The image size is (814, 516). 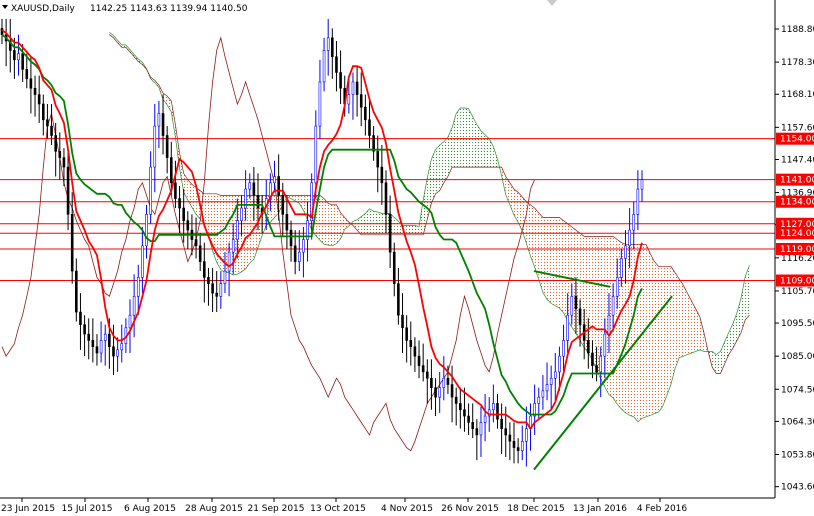 I want to click on level-label-text: 1119.00, so click(x=797, y=250).